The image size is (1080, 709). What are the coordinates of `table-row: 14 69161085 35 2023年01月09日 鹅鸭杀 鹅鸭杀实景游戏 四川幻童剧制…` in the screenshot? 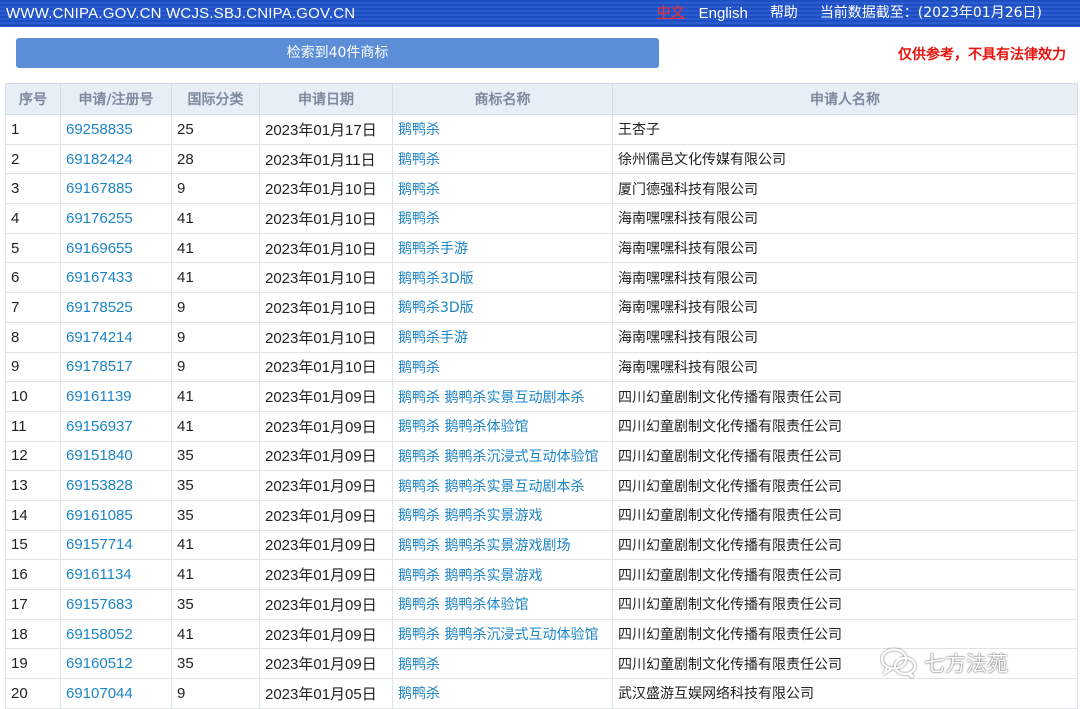 It's located at (541, 515).